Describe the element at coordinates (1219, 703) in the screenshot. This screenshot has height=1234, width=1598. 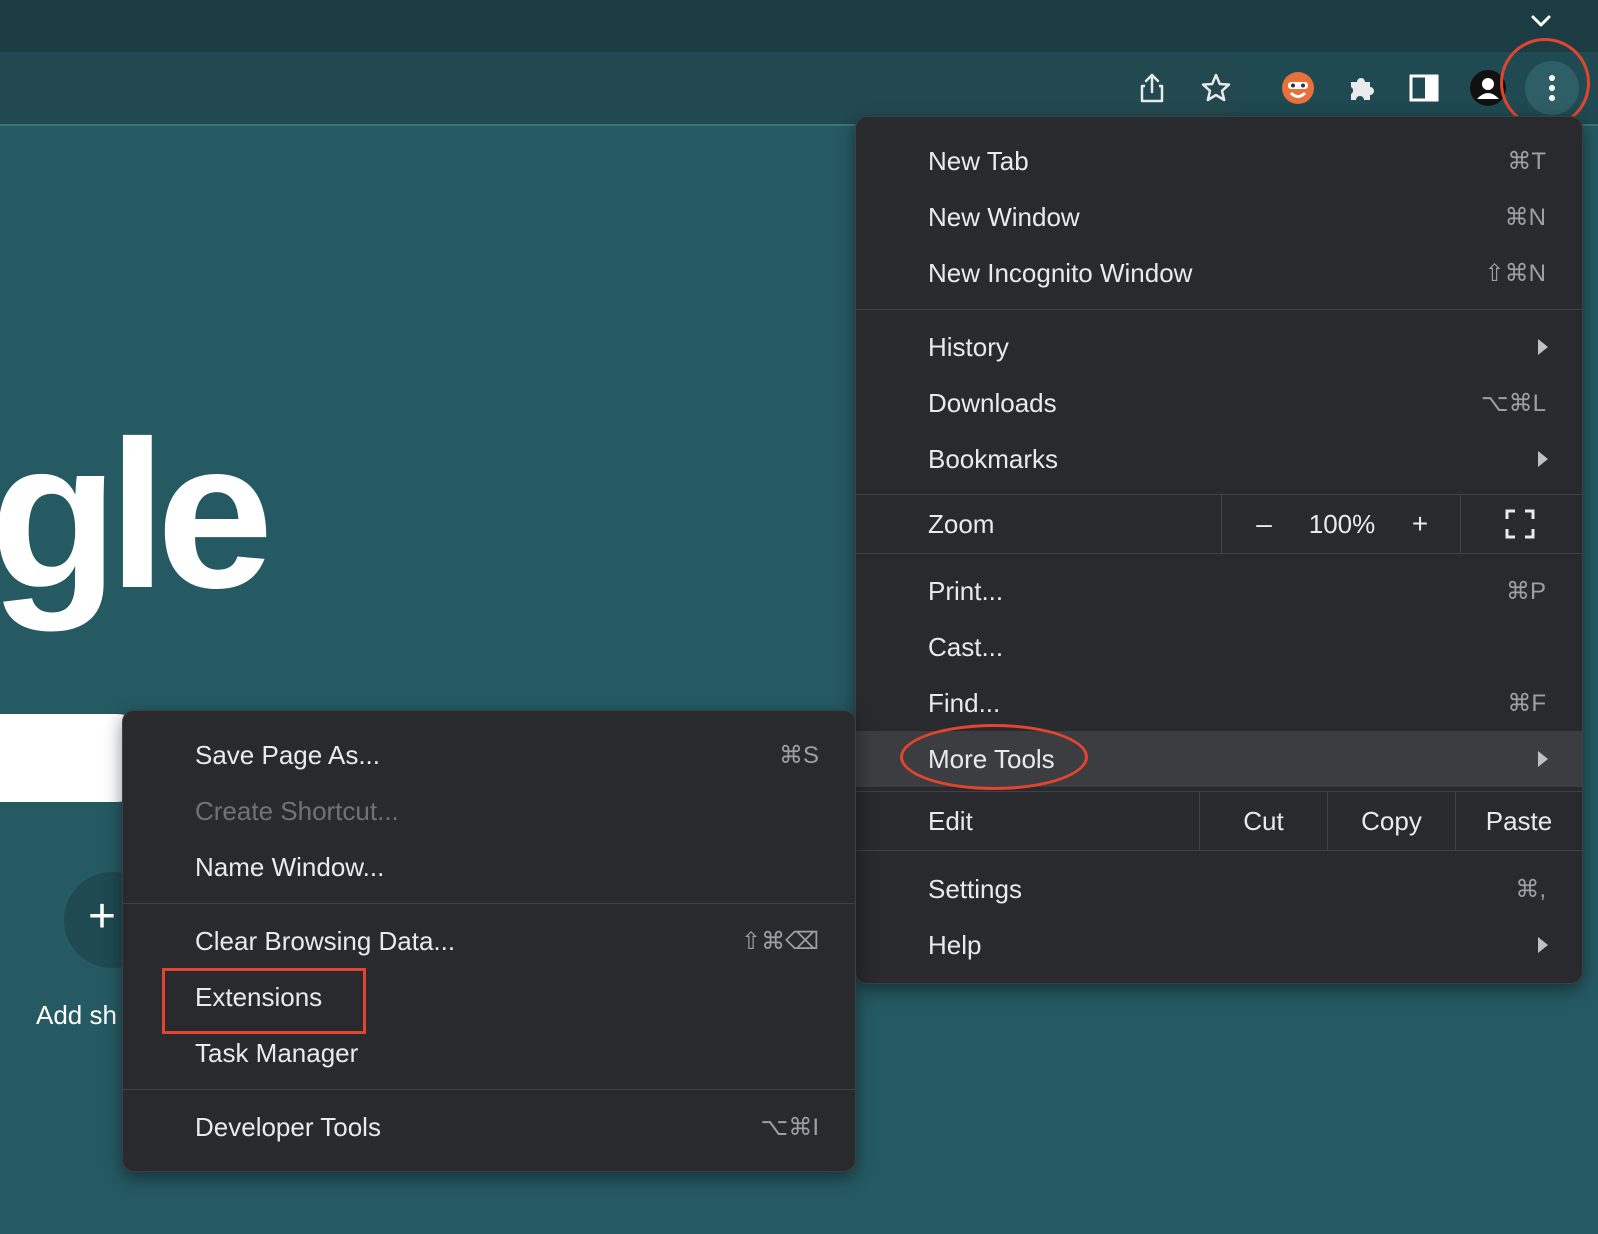
I see `menu-item-find: Find... ⌘F` at that location.